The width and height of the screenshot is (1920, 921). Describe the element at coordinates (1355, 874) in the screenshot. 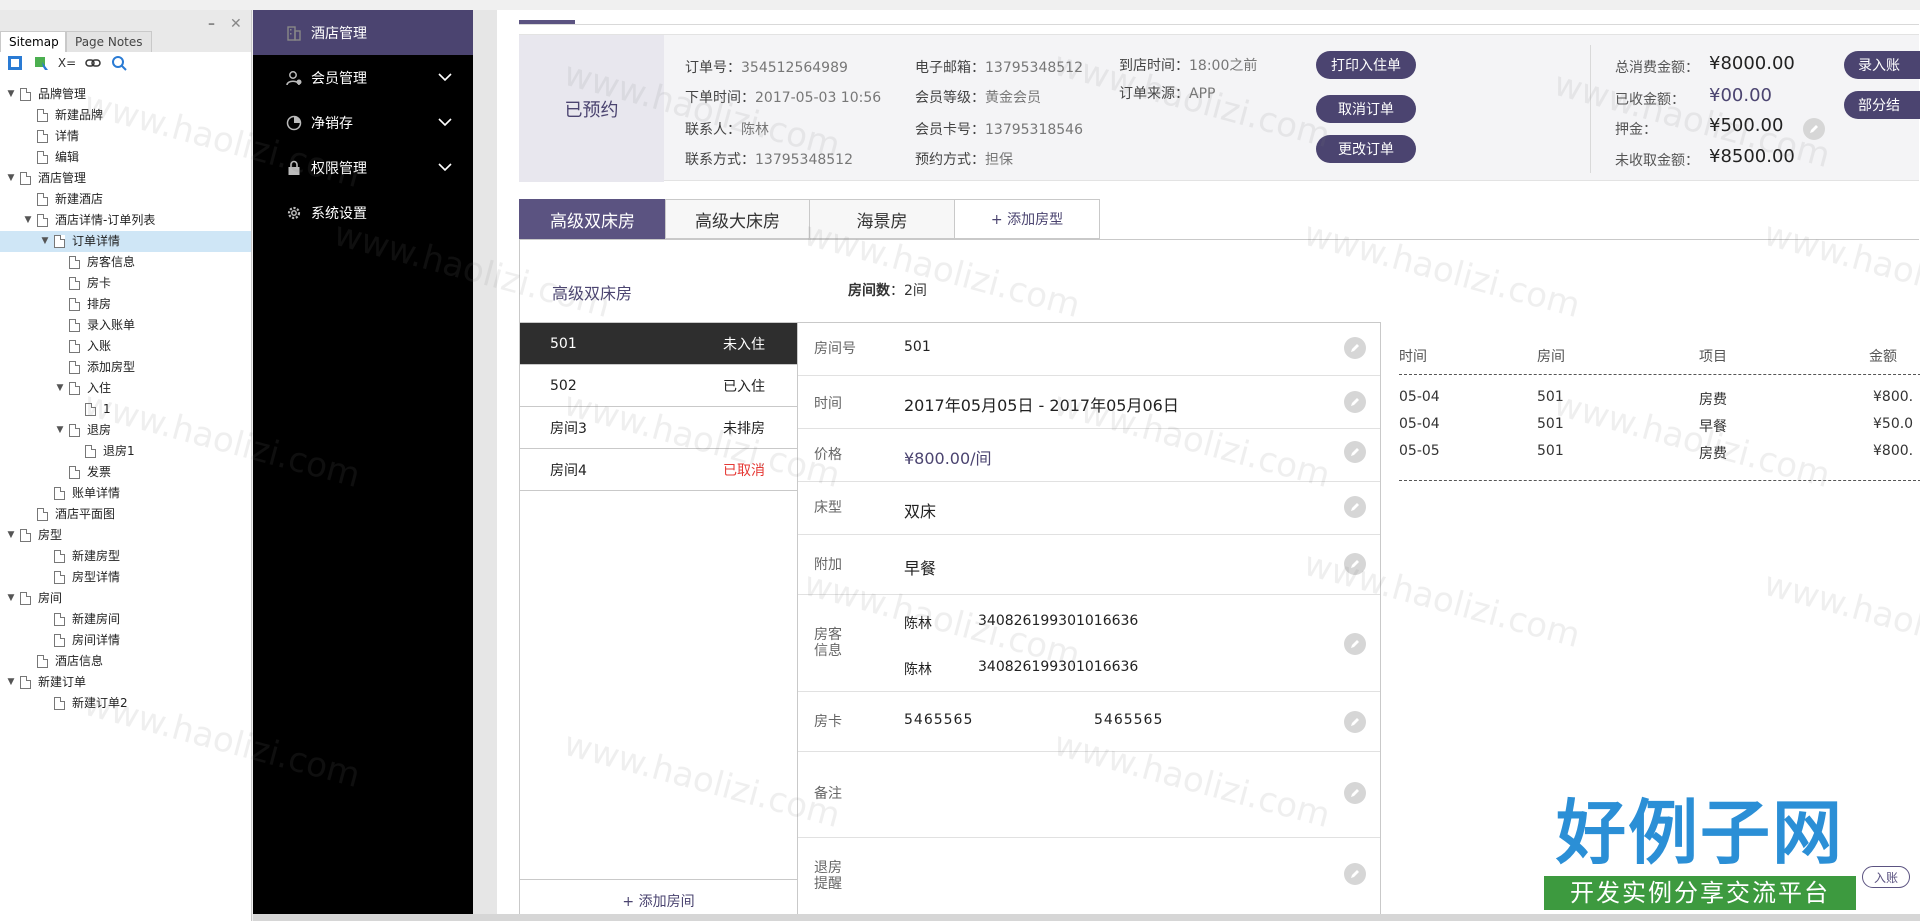

I see `edit-remind-icon` at that location.